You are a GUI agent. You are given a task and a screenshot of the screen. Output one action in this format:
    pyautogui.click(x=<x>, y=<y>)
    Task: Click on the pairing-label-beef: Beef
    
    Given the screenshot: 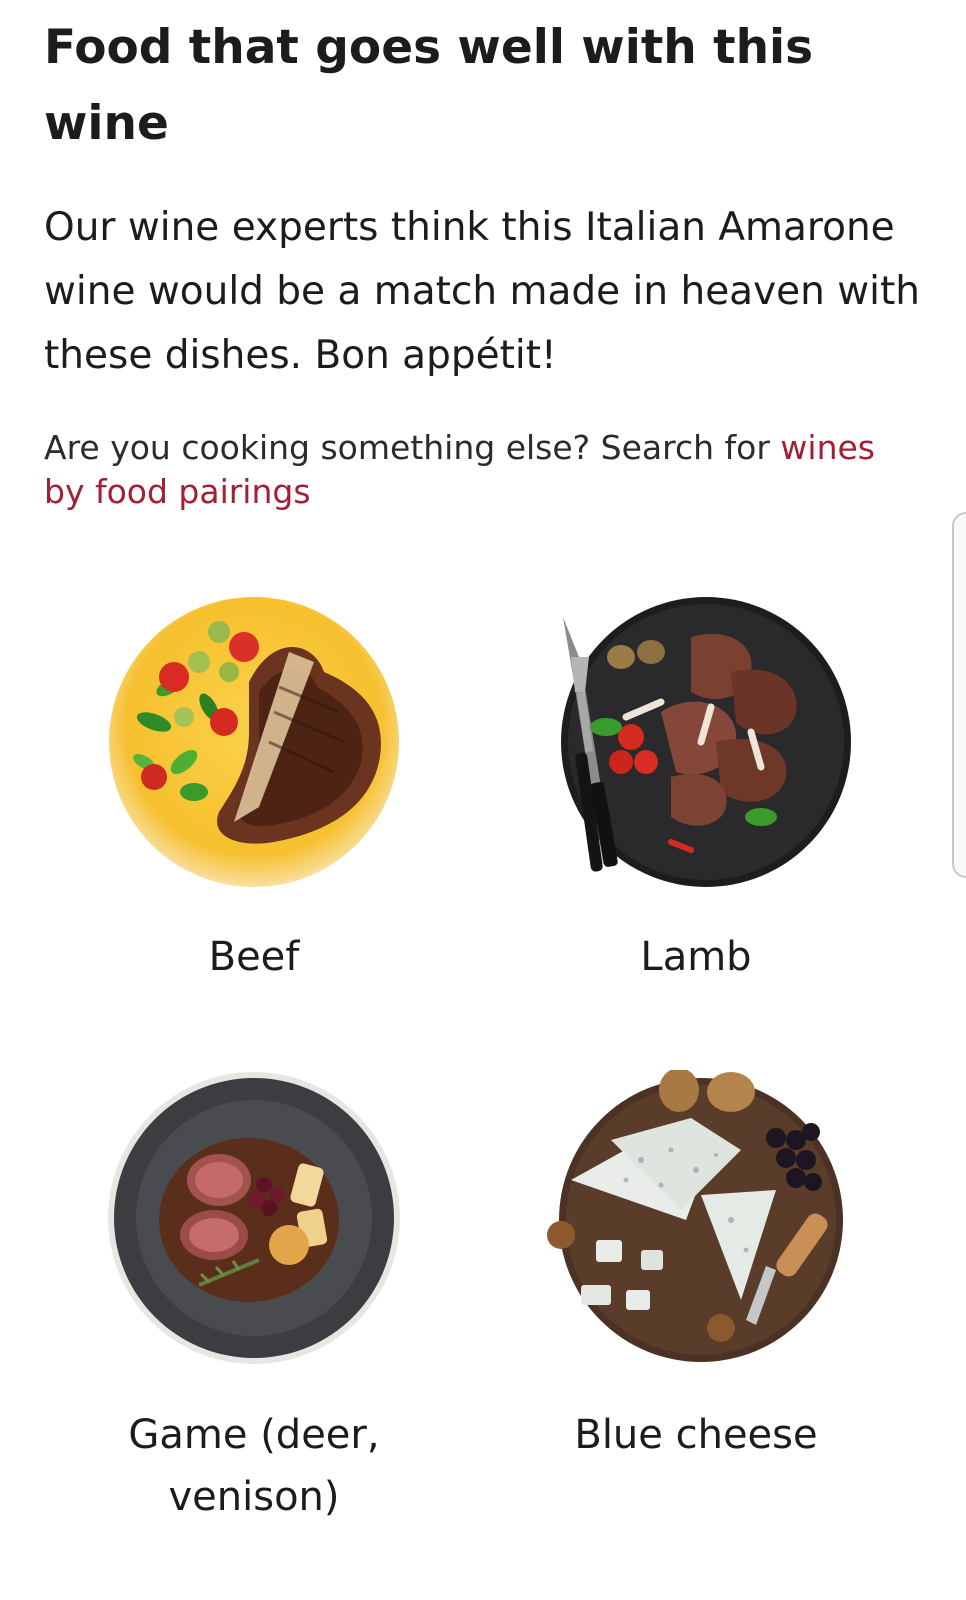 What is the action you would take?
    pyautogui.click(x=254, y=957)
    